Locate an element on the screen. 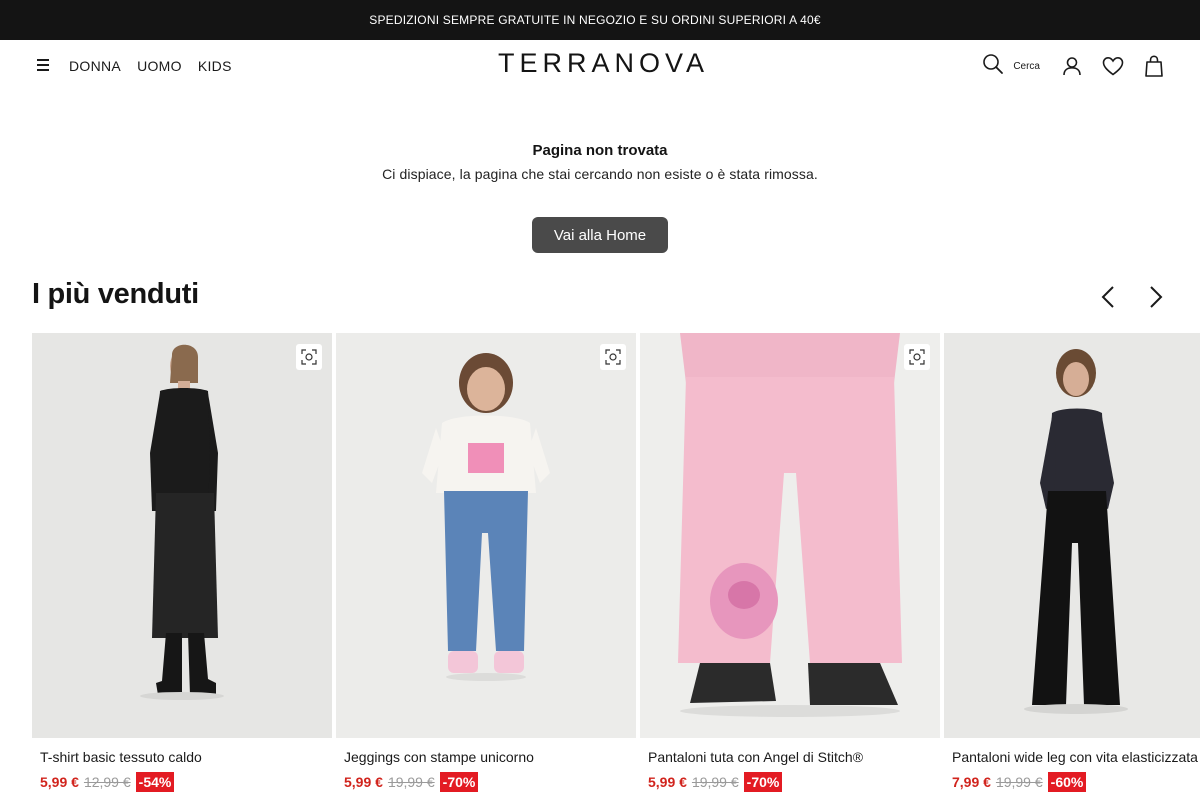 The image size is (1200, 800). main-nav: DONNA UOMO KIDS is located at coordinates (150, 66).